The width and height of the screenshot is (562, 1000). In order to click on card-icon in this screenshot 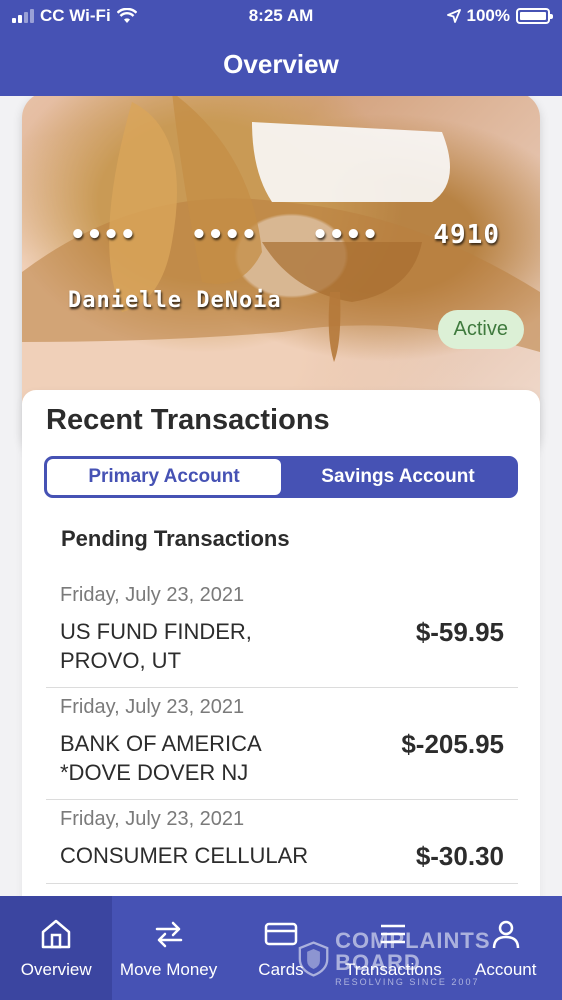, I will do `click(281, 934)`.